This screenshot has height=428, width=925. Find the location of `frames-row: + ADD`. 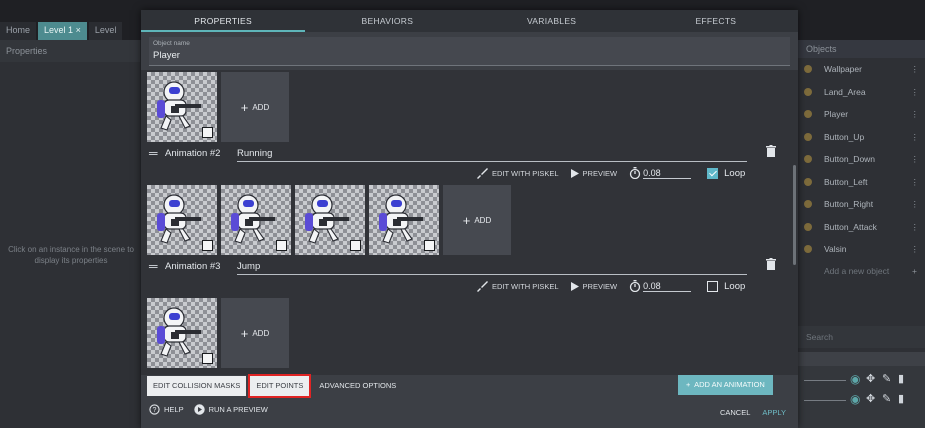

frames-row: + ADD is located at coordinates (218, 107).